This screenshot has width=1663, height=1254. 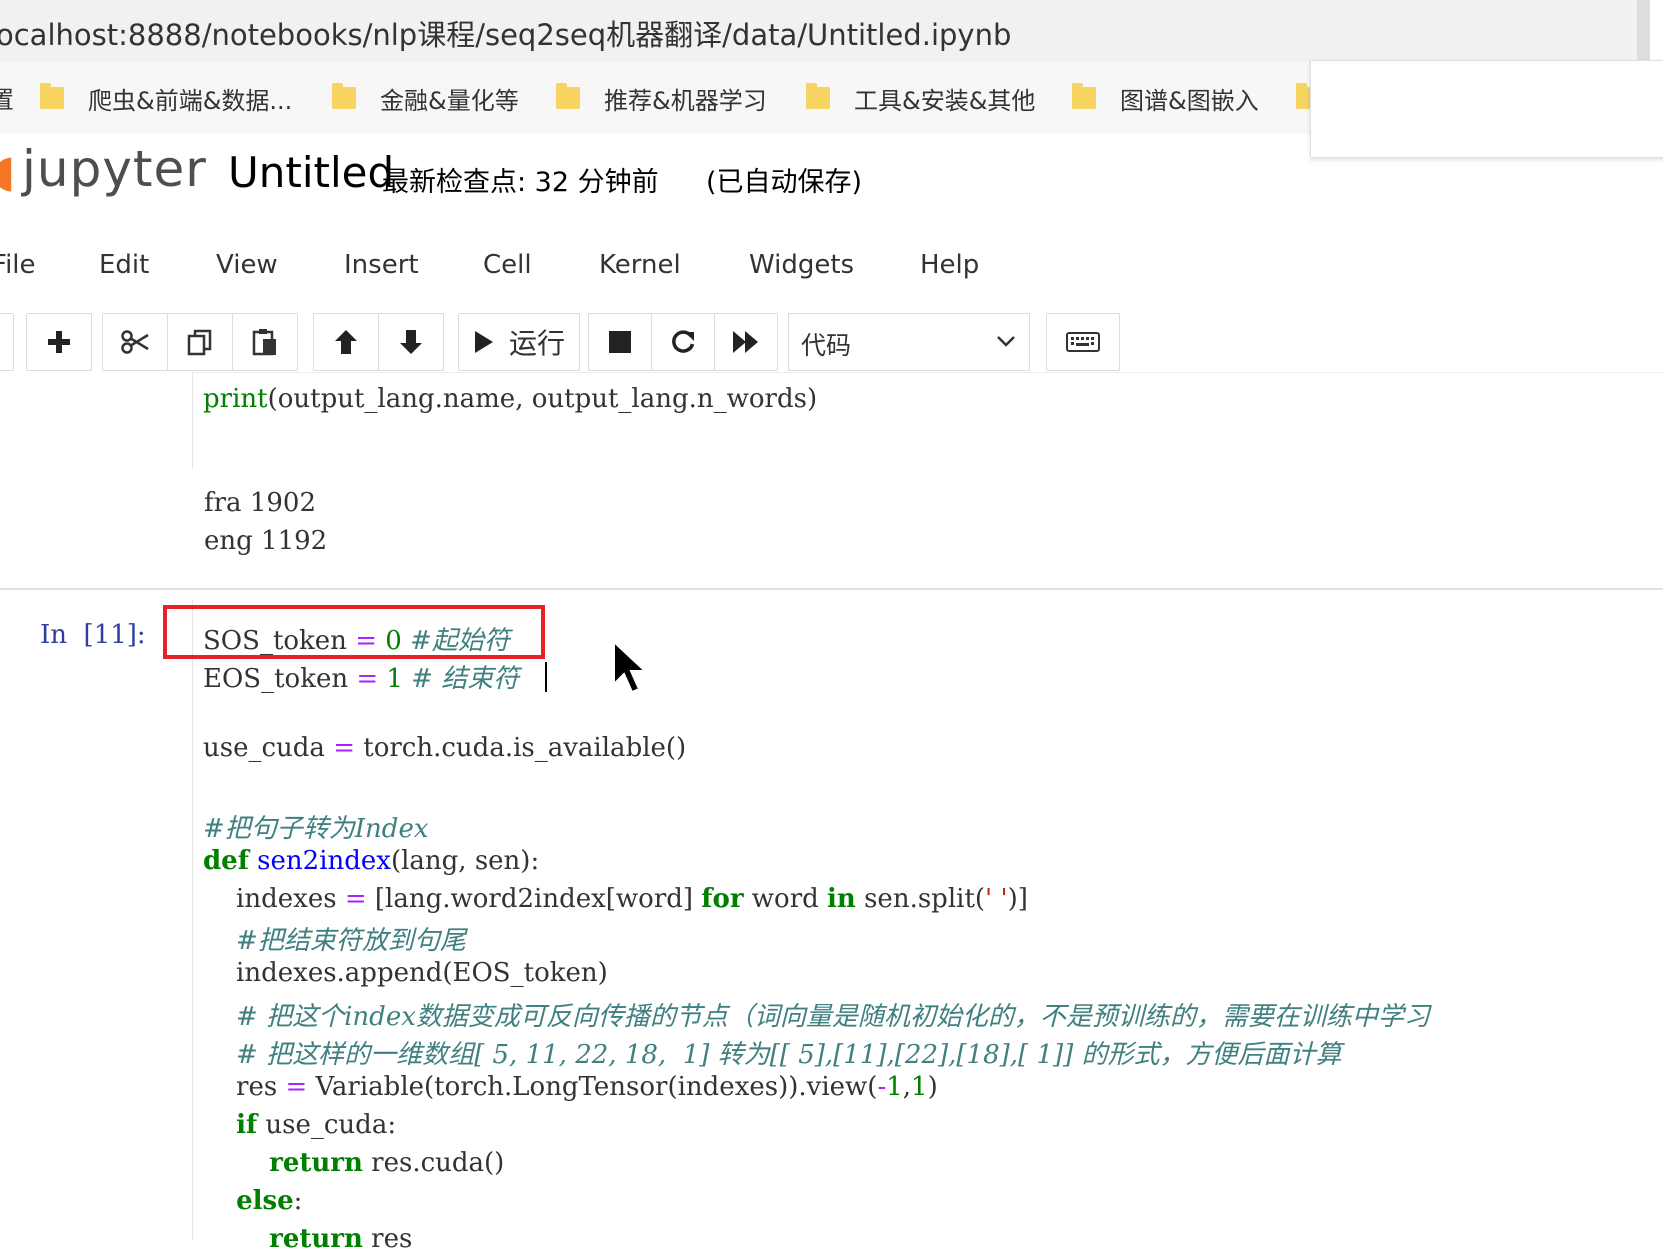 What do you see at coordinates (114, 169) in the screenshot?
I see `jupyter-logo-text: jupyter` at bounding box center [114, 169].